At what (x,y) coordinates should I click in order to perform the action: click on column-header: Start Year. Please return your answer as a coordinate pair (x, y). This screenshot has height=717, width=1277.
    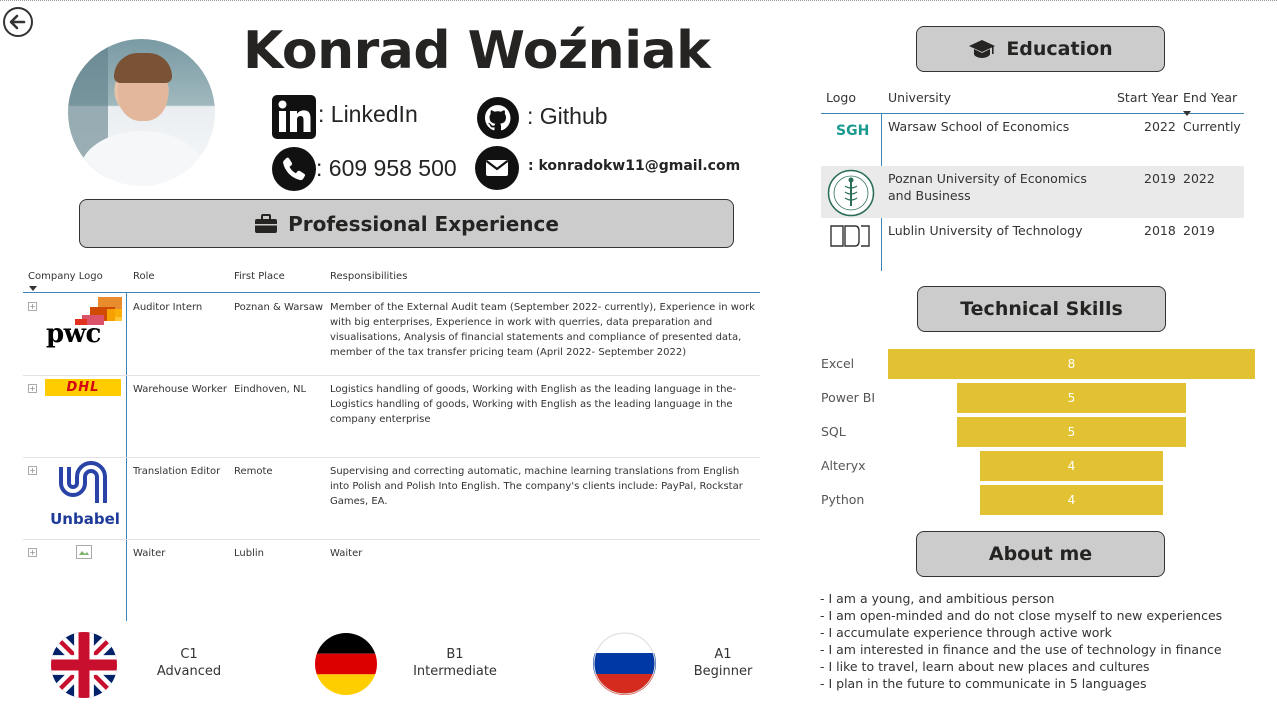
    Looking at the image, I should click on (1147, 97).